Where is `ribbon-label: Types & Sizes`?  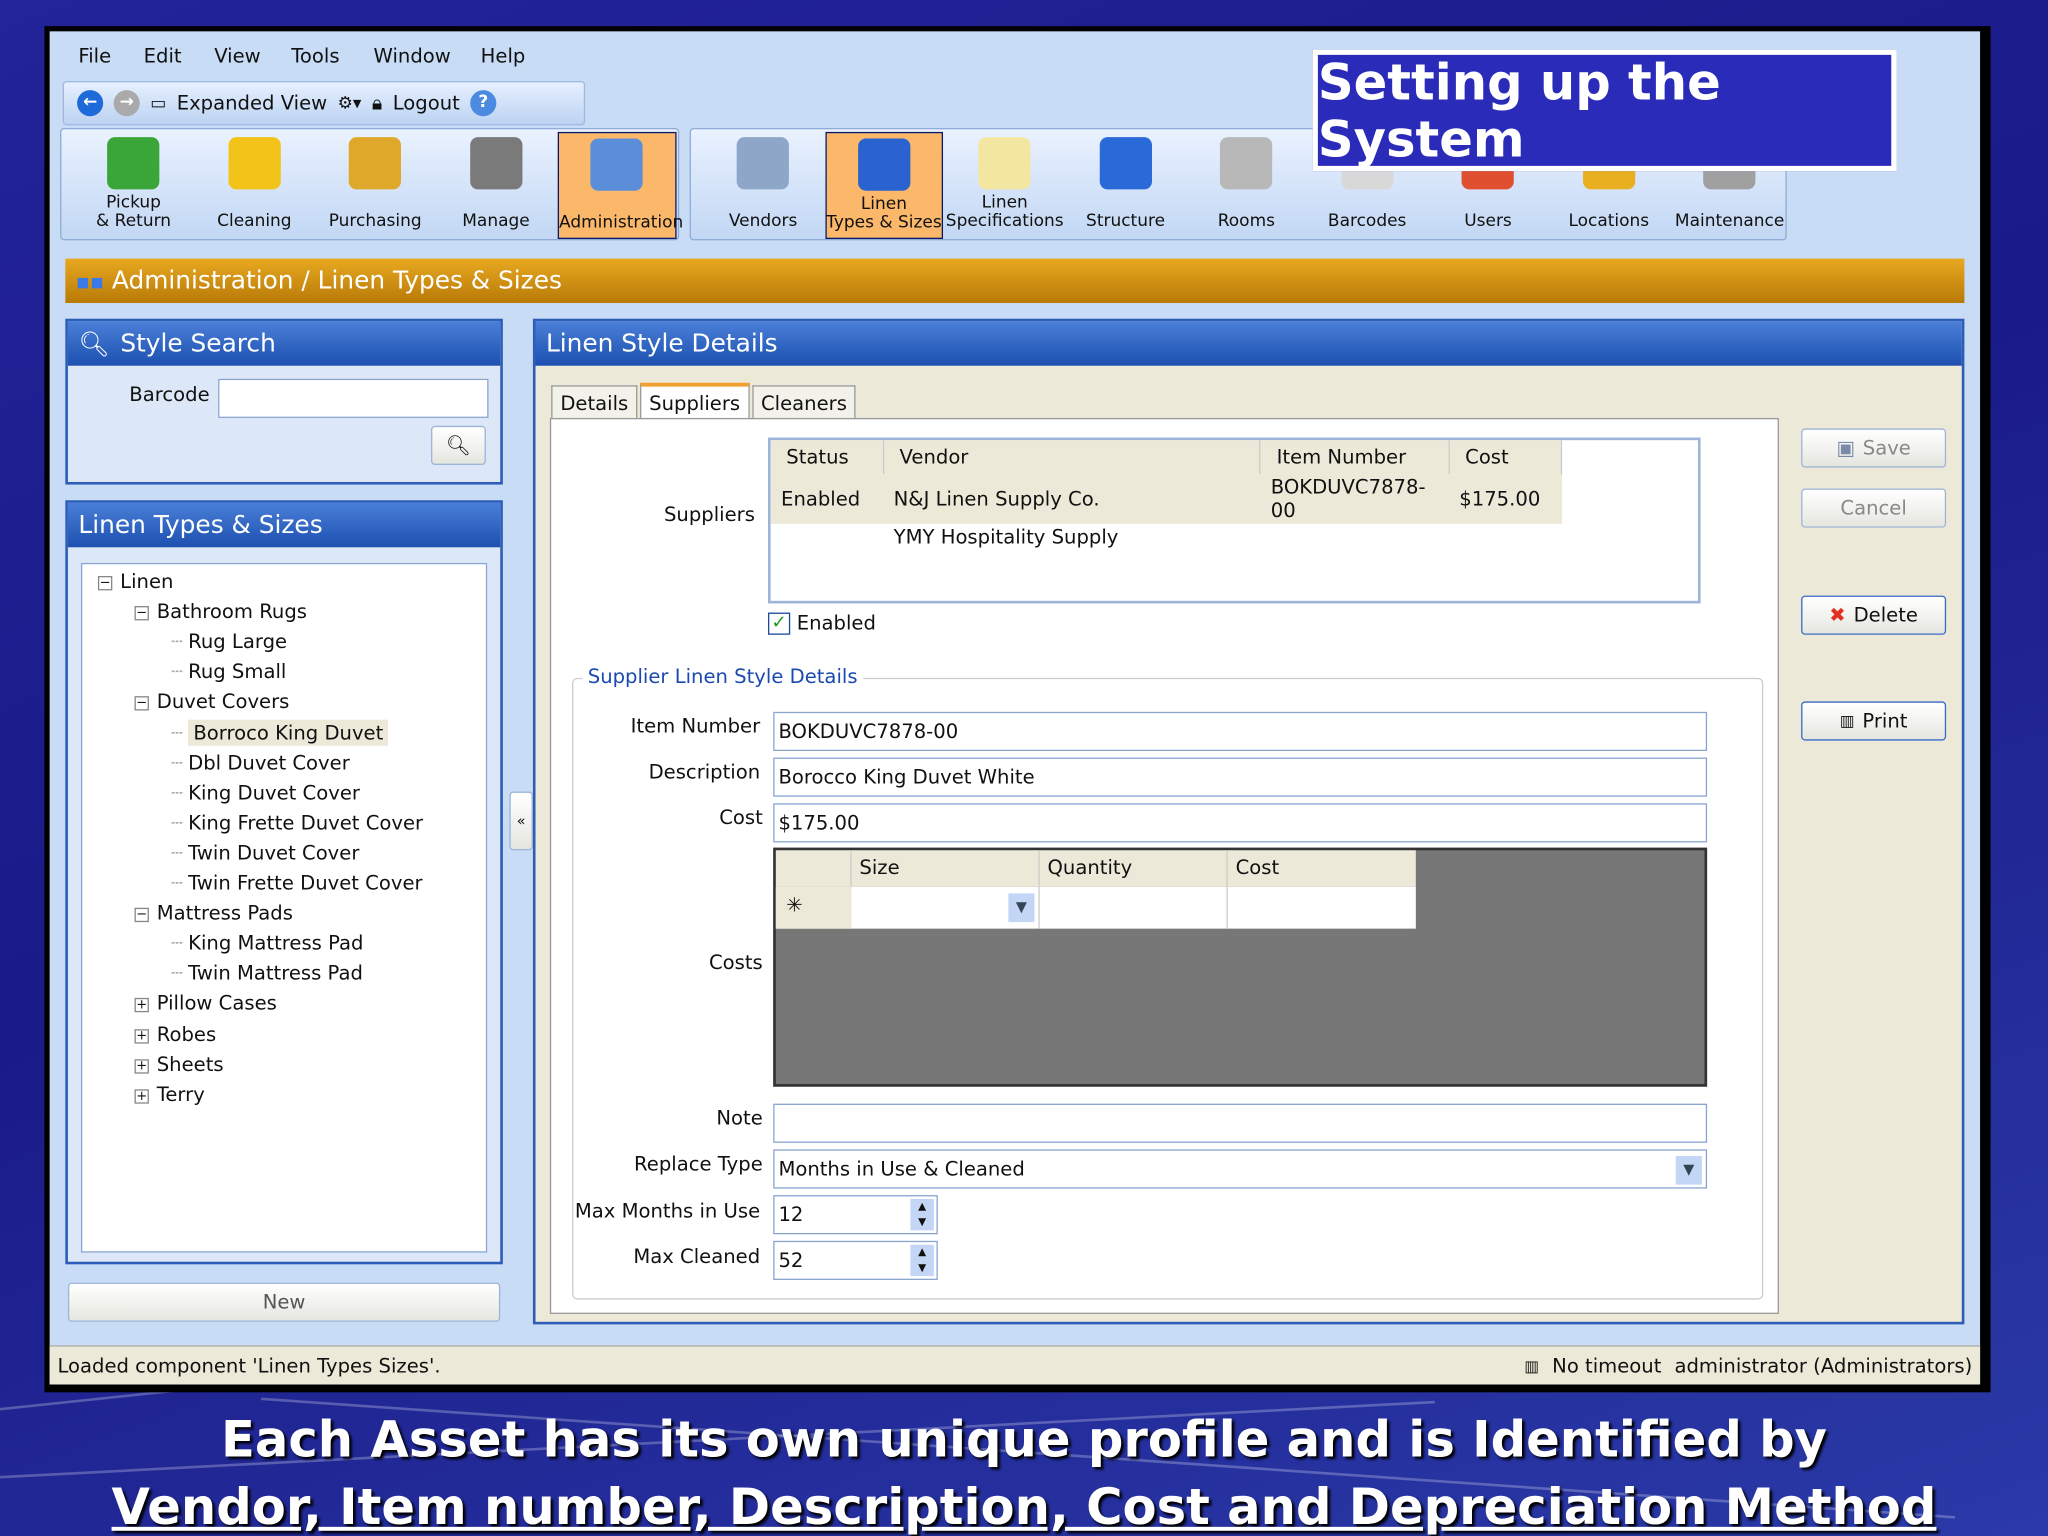
ribbon-label: Types & Sizes is located at coordinates (884, 222).